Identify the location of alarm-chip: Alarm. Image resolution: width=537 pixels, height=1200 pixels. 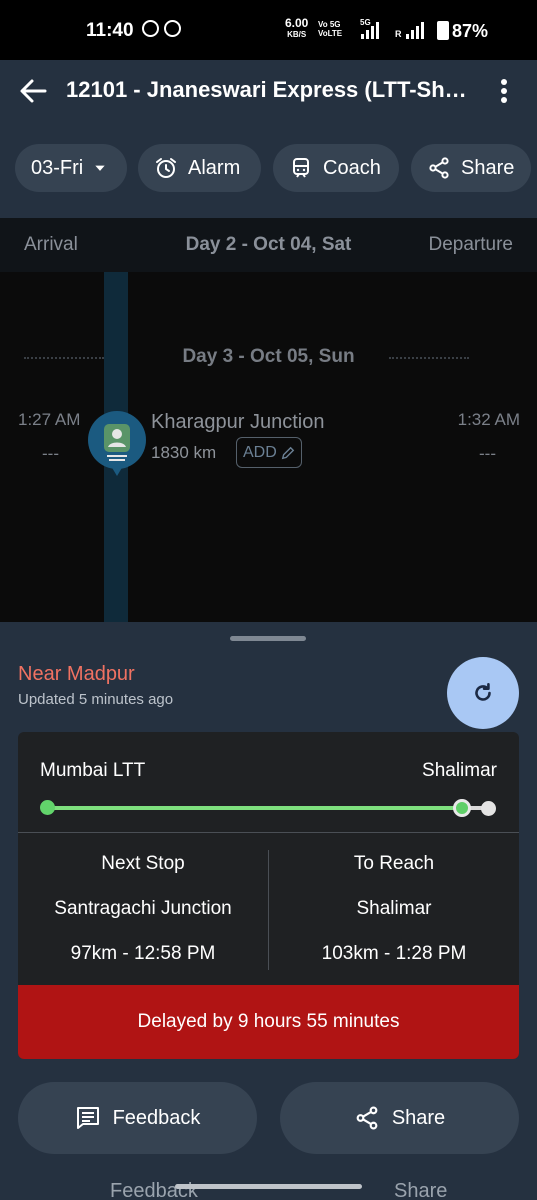
(199, 168).